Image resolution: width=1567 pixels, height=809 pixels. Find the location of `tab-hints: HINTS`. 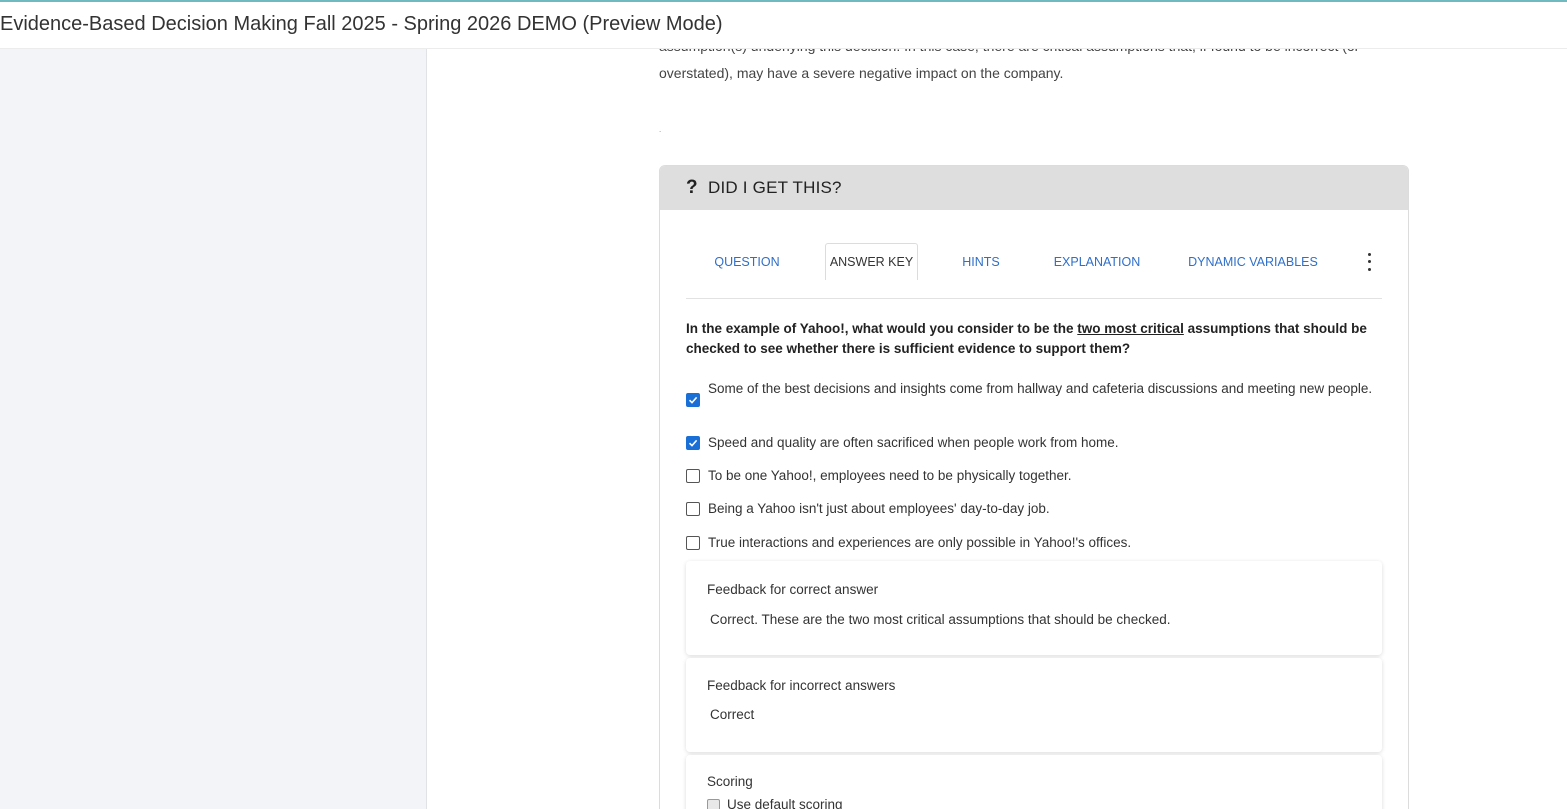

tab-hints: HINTS is located at coordinates (981, 261).